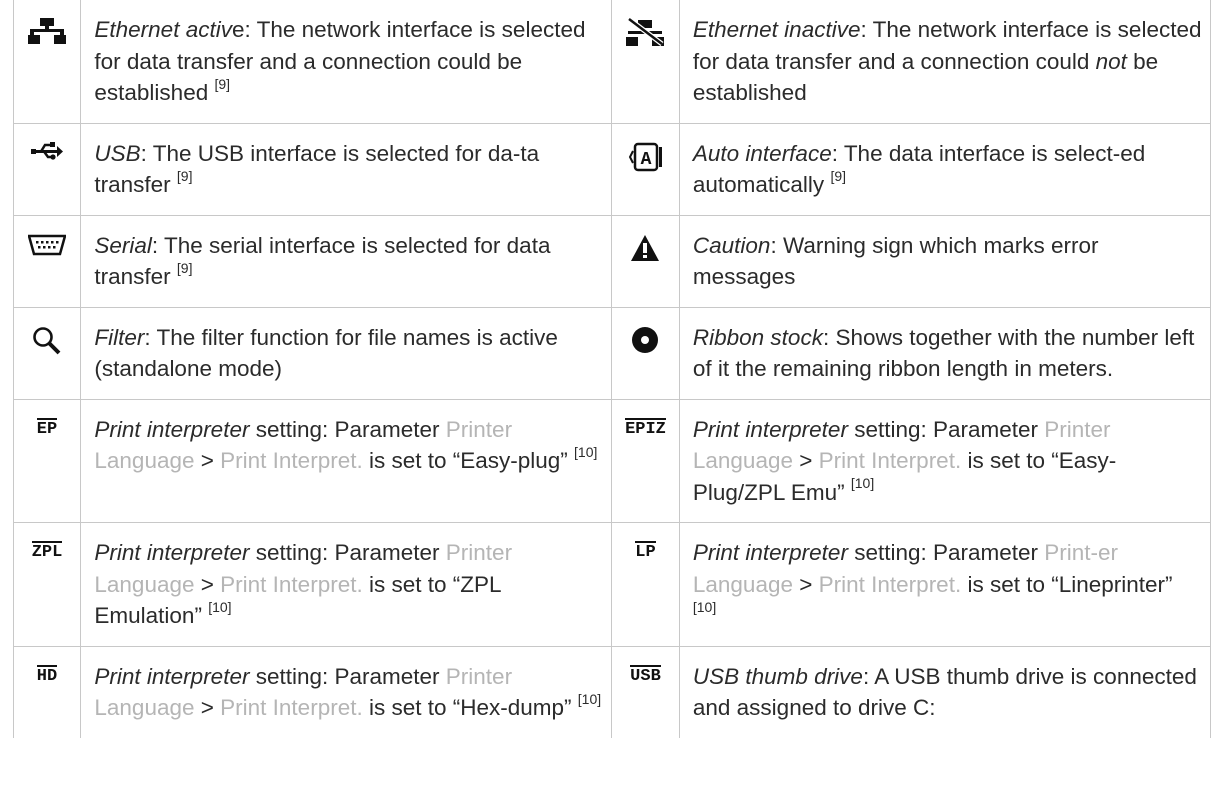 The height and width of the screenshot is (790, 1213). I want to click on right-icon-cell: USB, so click(645, 691).